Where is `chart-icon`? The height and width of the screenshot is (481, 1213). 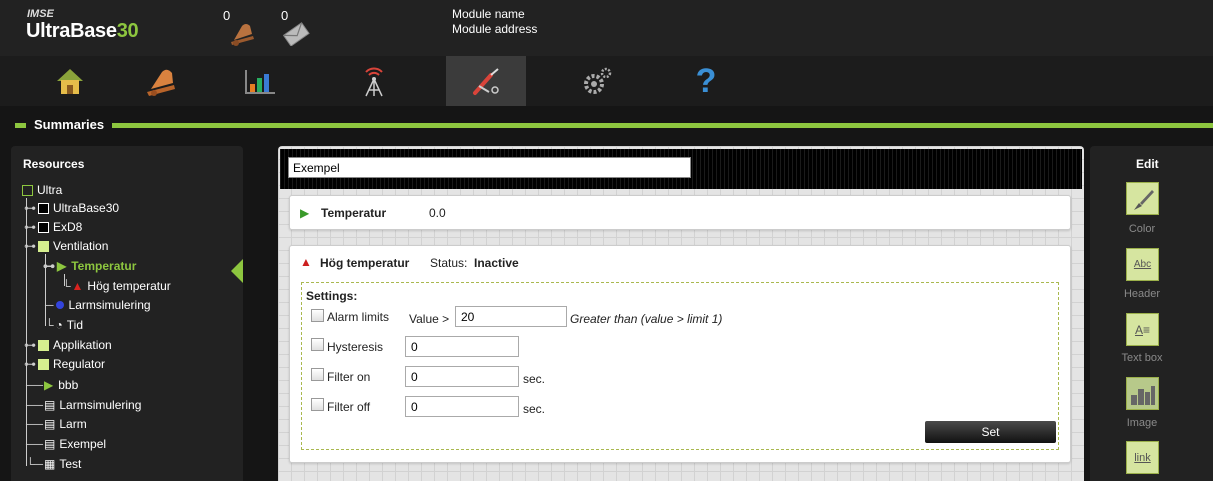 chart-icon is located at coordinates (260, 81).